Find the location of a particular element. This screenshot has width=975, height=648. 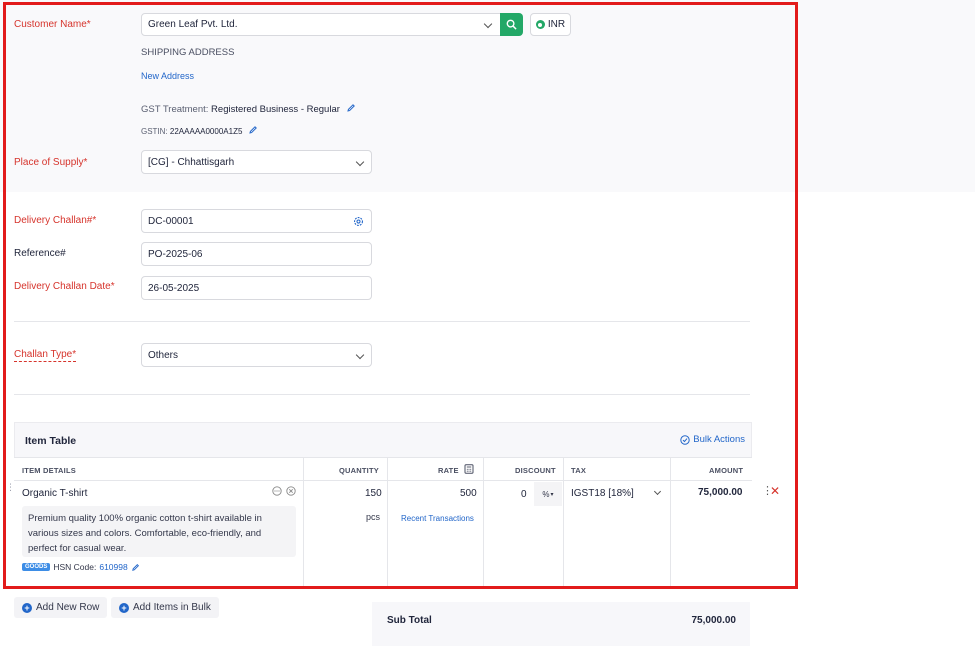

add-new-row-button: + Add New Row is located at coordinates (61, 607).